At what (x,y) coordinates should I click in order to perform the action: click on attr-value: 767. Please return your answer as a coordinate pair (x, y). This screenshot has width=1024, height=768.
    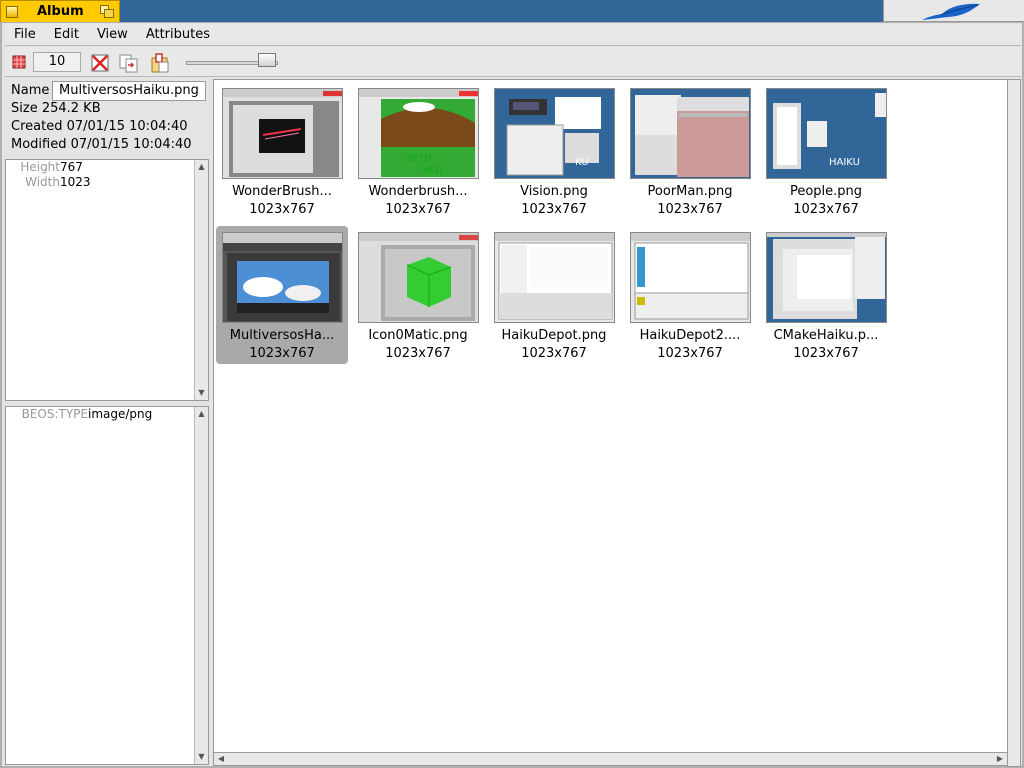
    Looking at the image, I should click on (71, 167).